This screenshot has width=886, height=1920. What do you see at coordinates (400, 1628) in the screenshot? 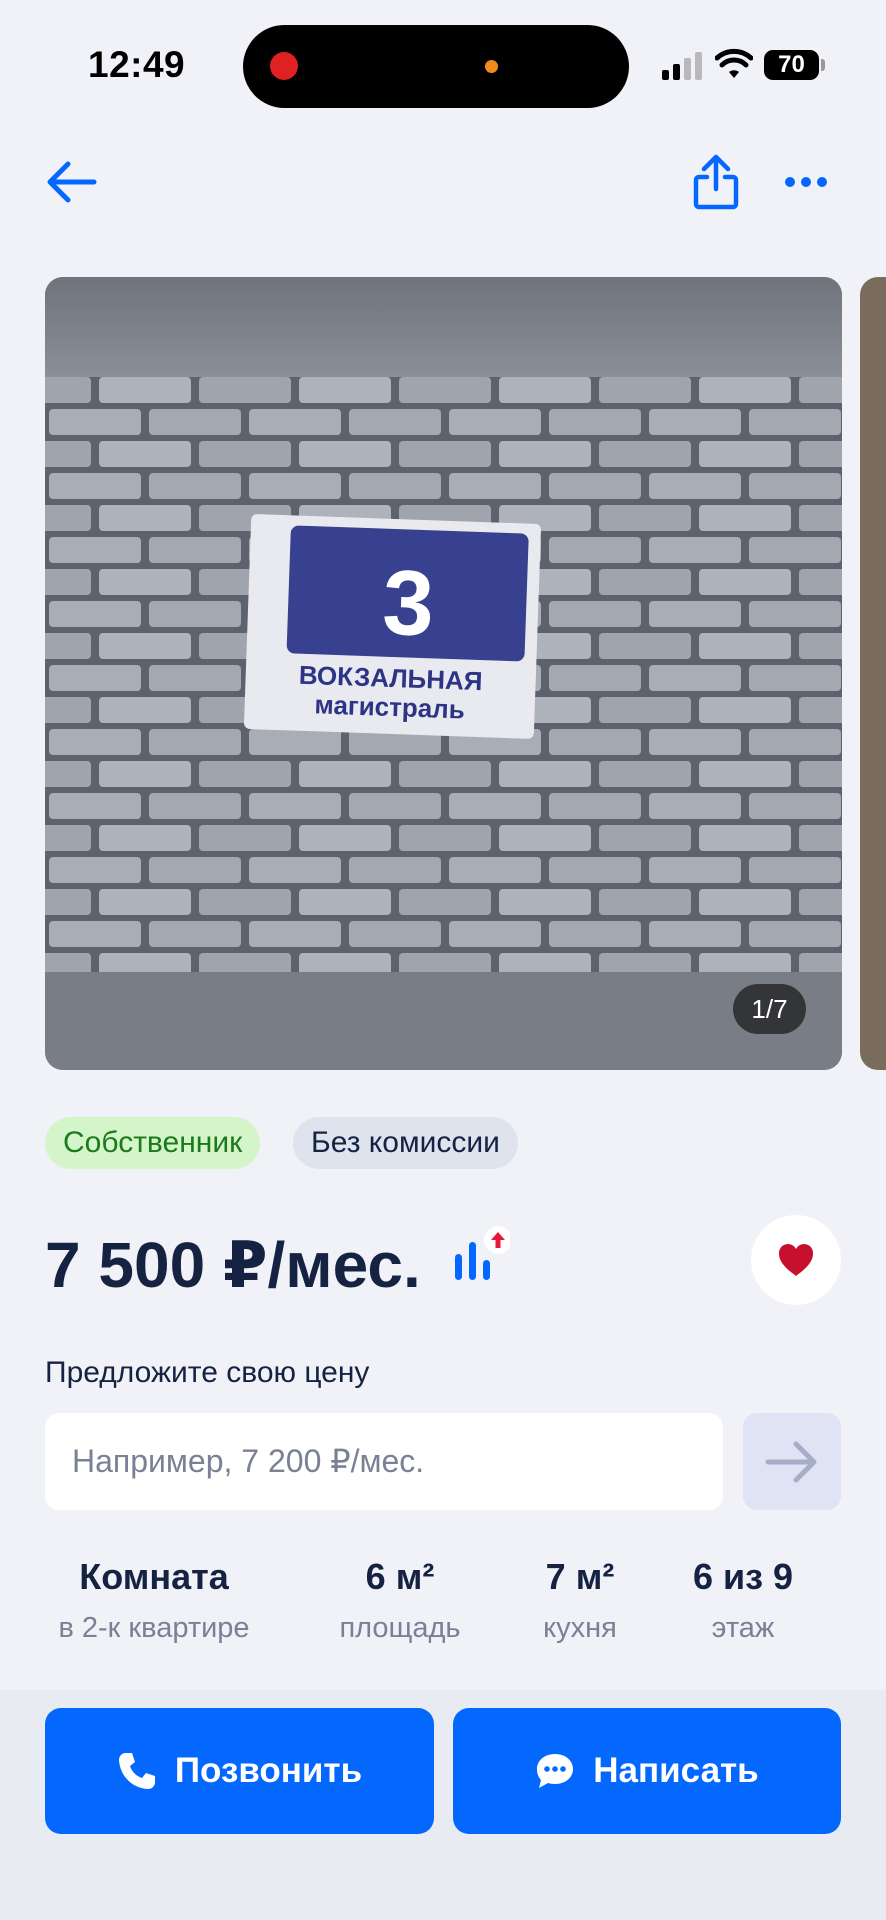
I see `spec-label: площадь` at bounding box center [400, 1628].